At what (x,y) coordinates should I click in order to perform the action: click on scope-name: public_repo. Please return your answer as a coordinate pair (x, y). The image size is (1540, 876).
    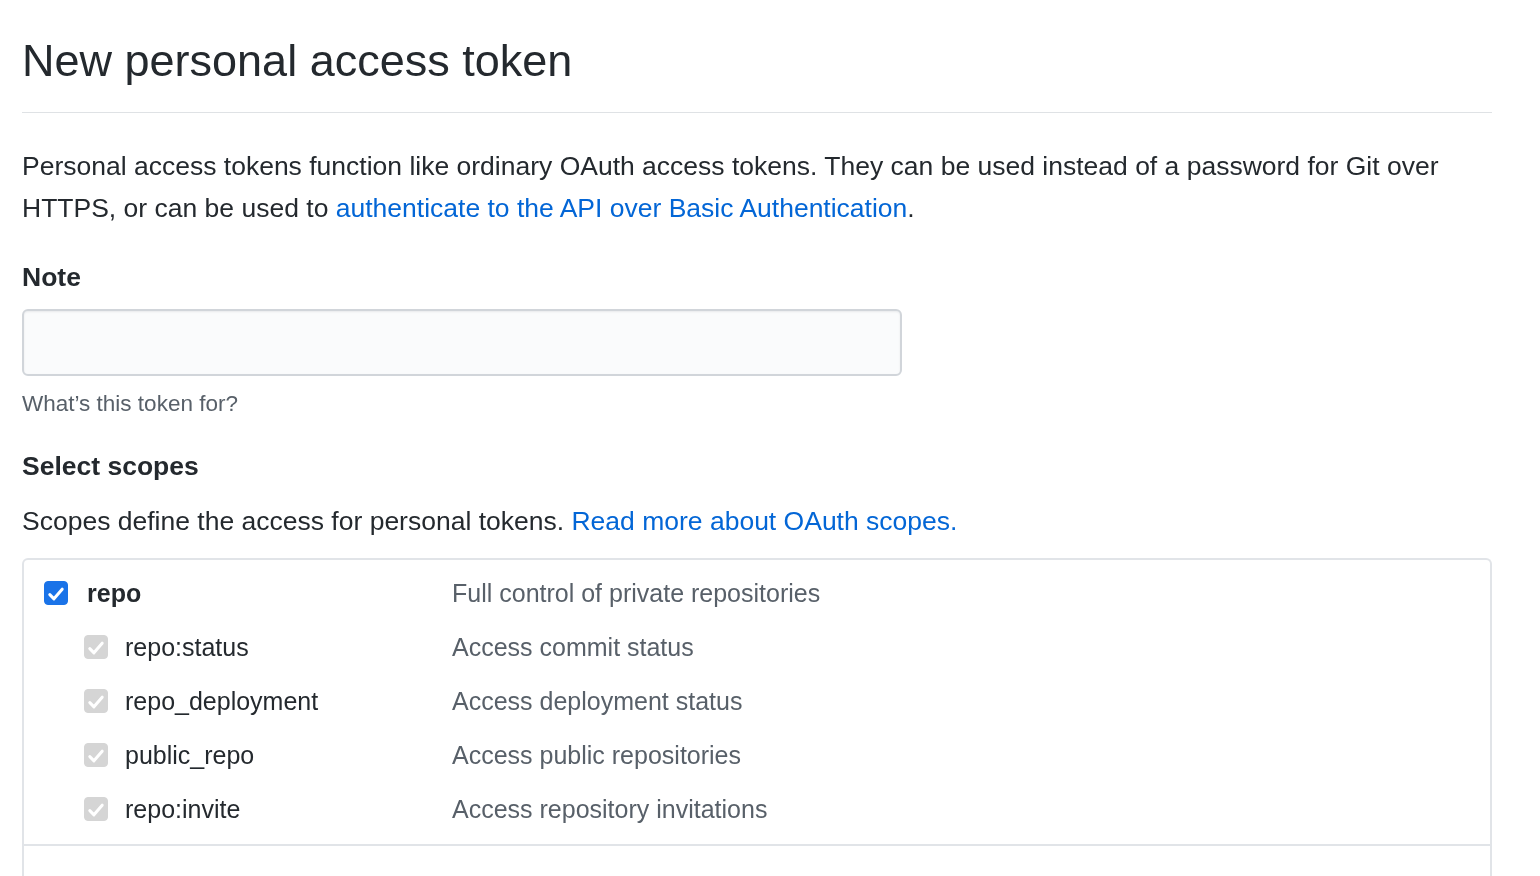
    Looking at the image, I should click on (190, 755).